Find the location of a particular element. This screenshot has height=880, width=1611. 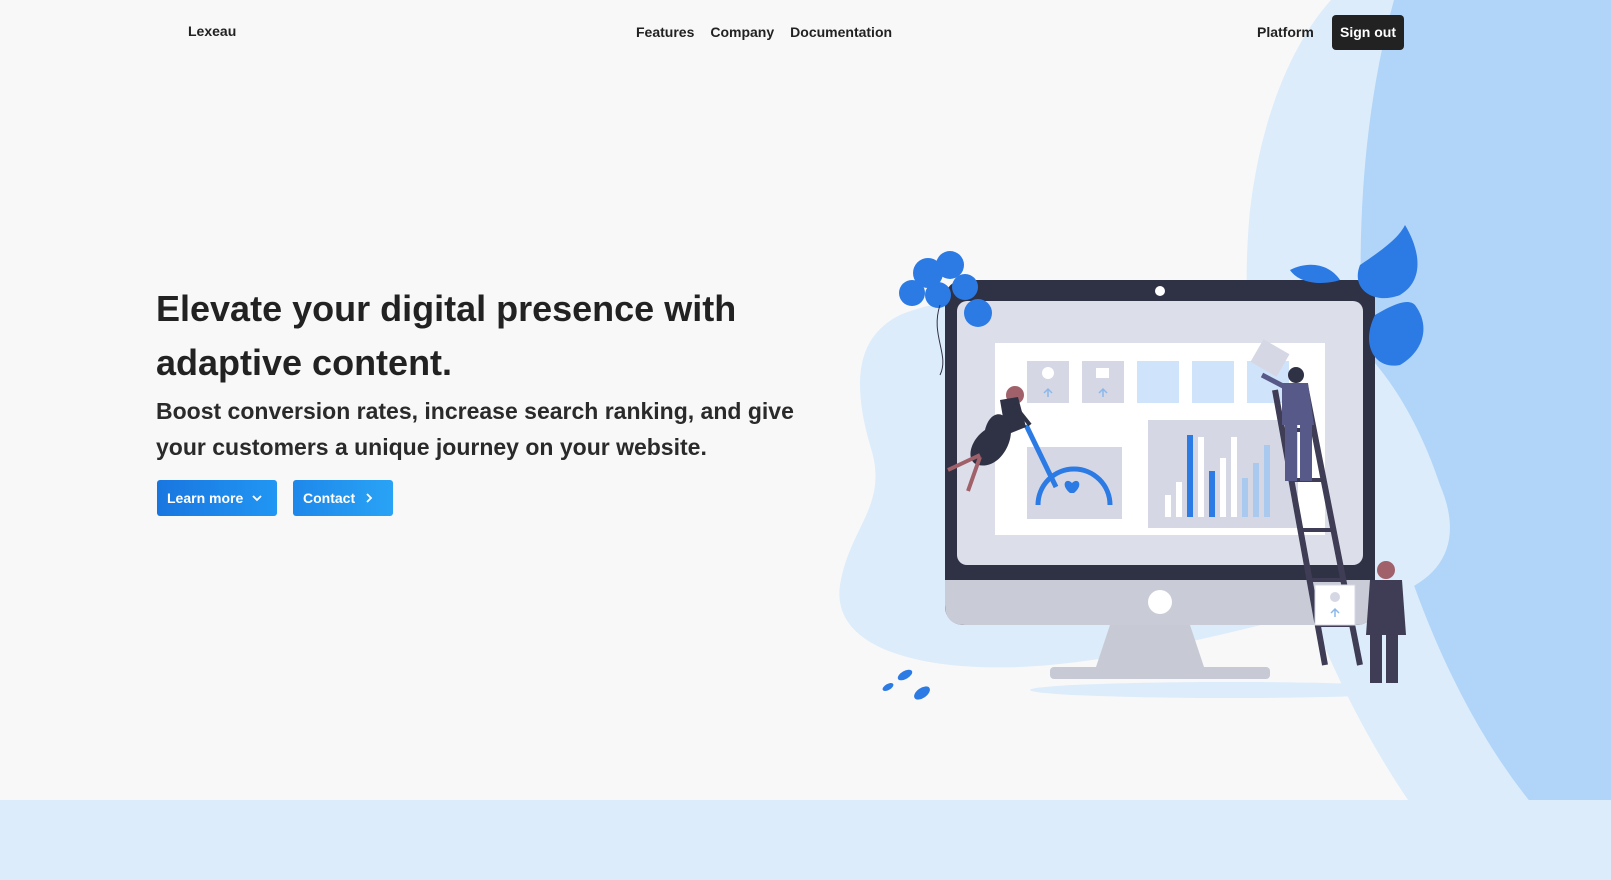

brand-logo: Lexeau is located at coordinates (212, 31).